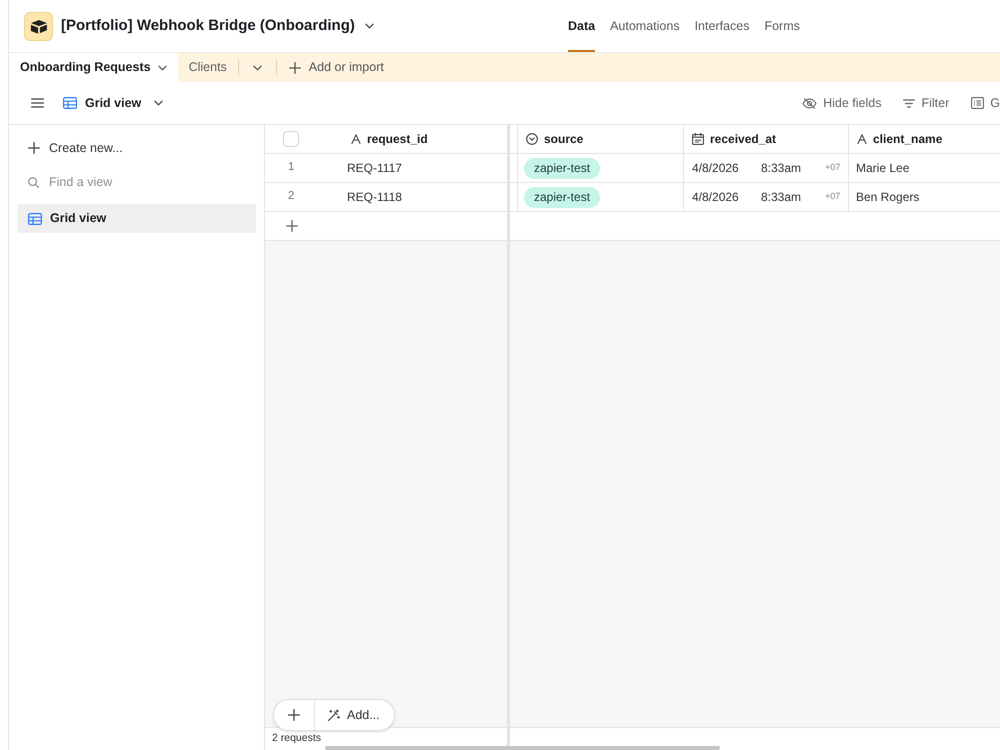 The image size is (1000, 750). Describe the element at coordinates (113, 103) in the screenshot. I see `view-switcher-button: Grid view` at that location.